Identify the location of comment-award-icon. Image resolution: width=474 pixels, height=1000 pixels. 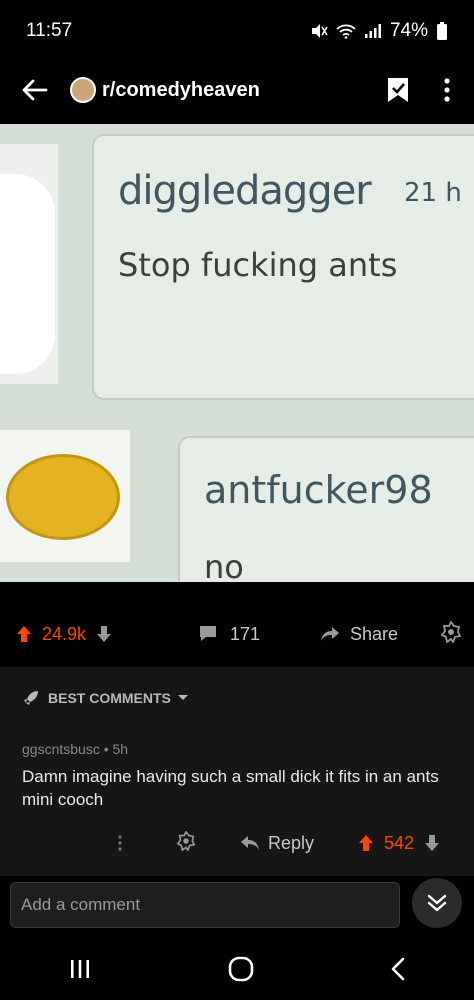
(186, 841).